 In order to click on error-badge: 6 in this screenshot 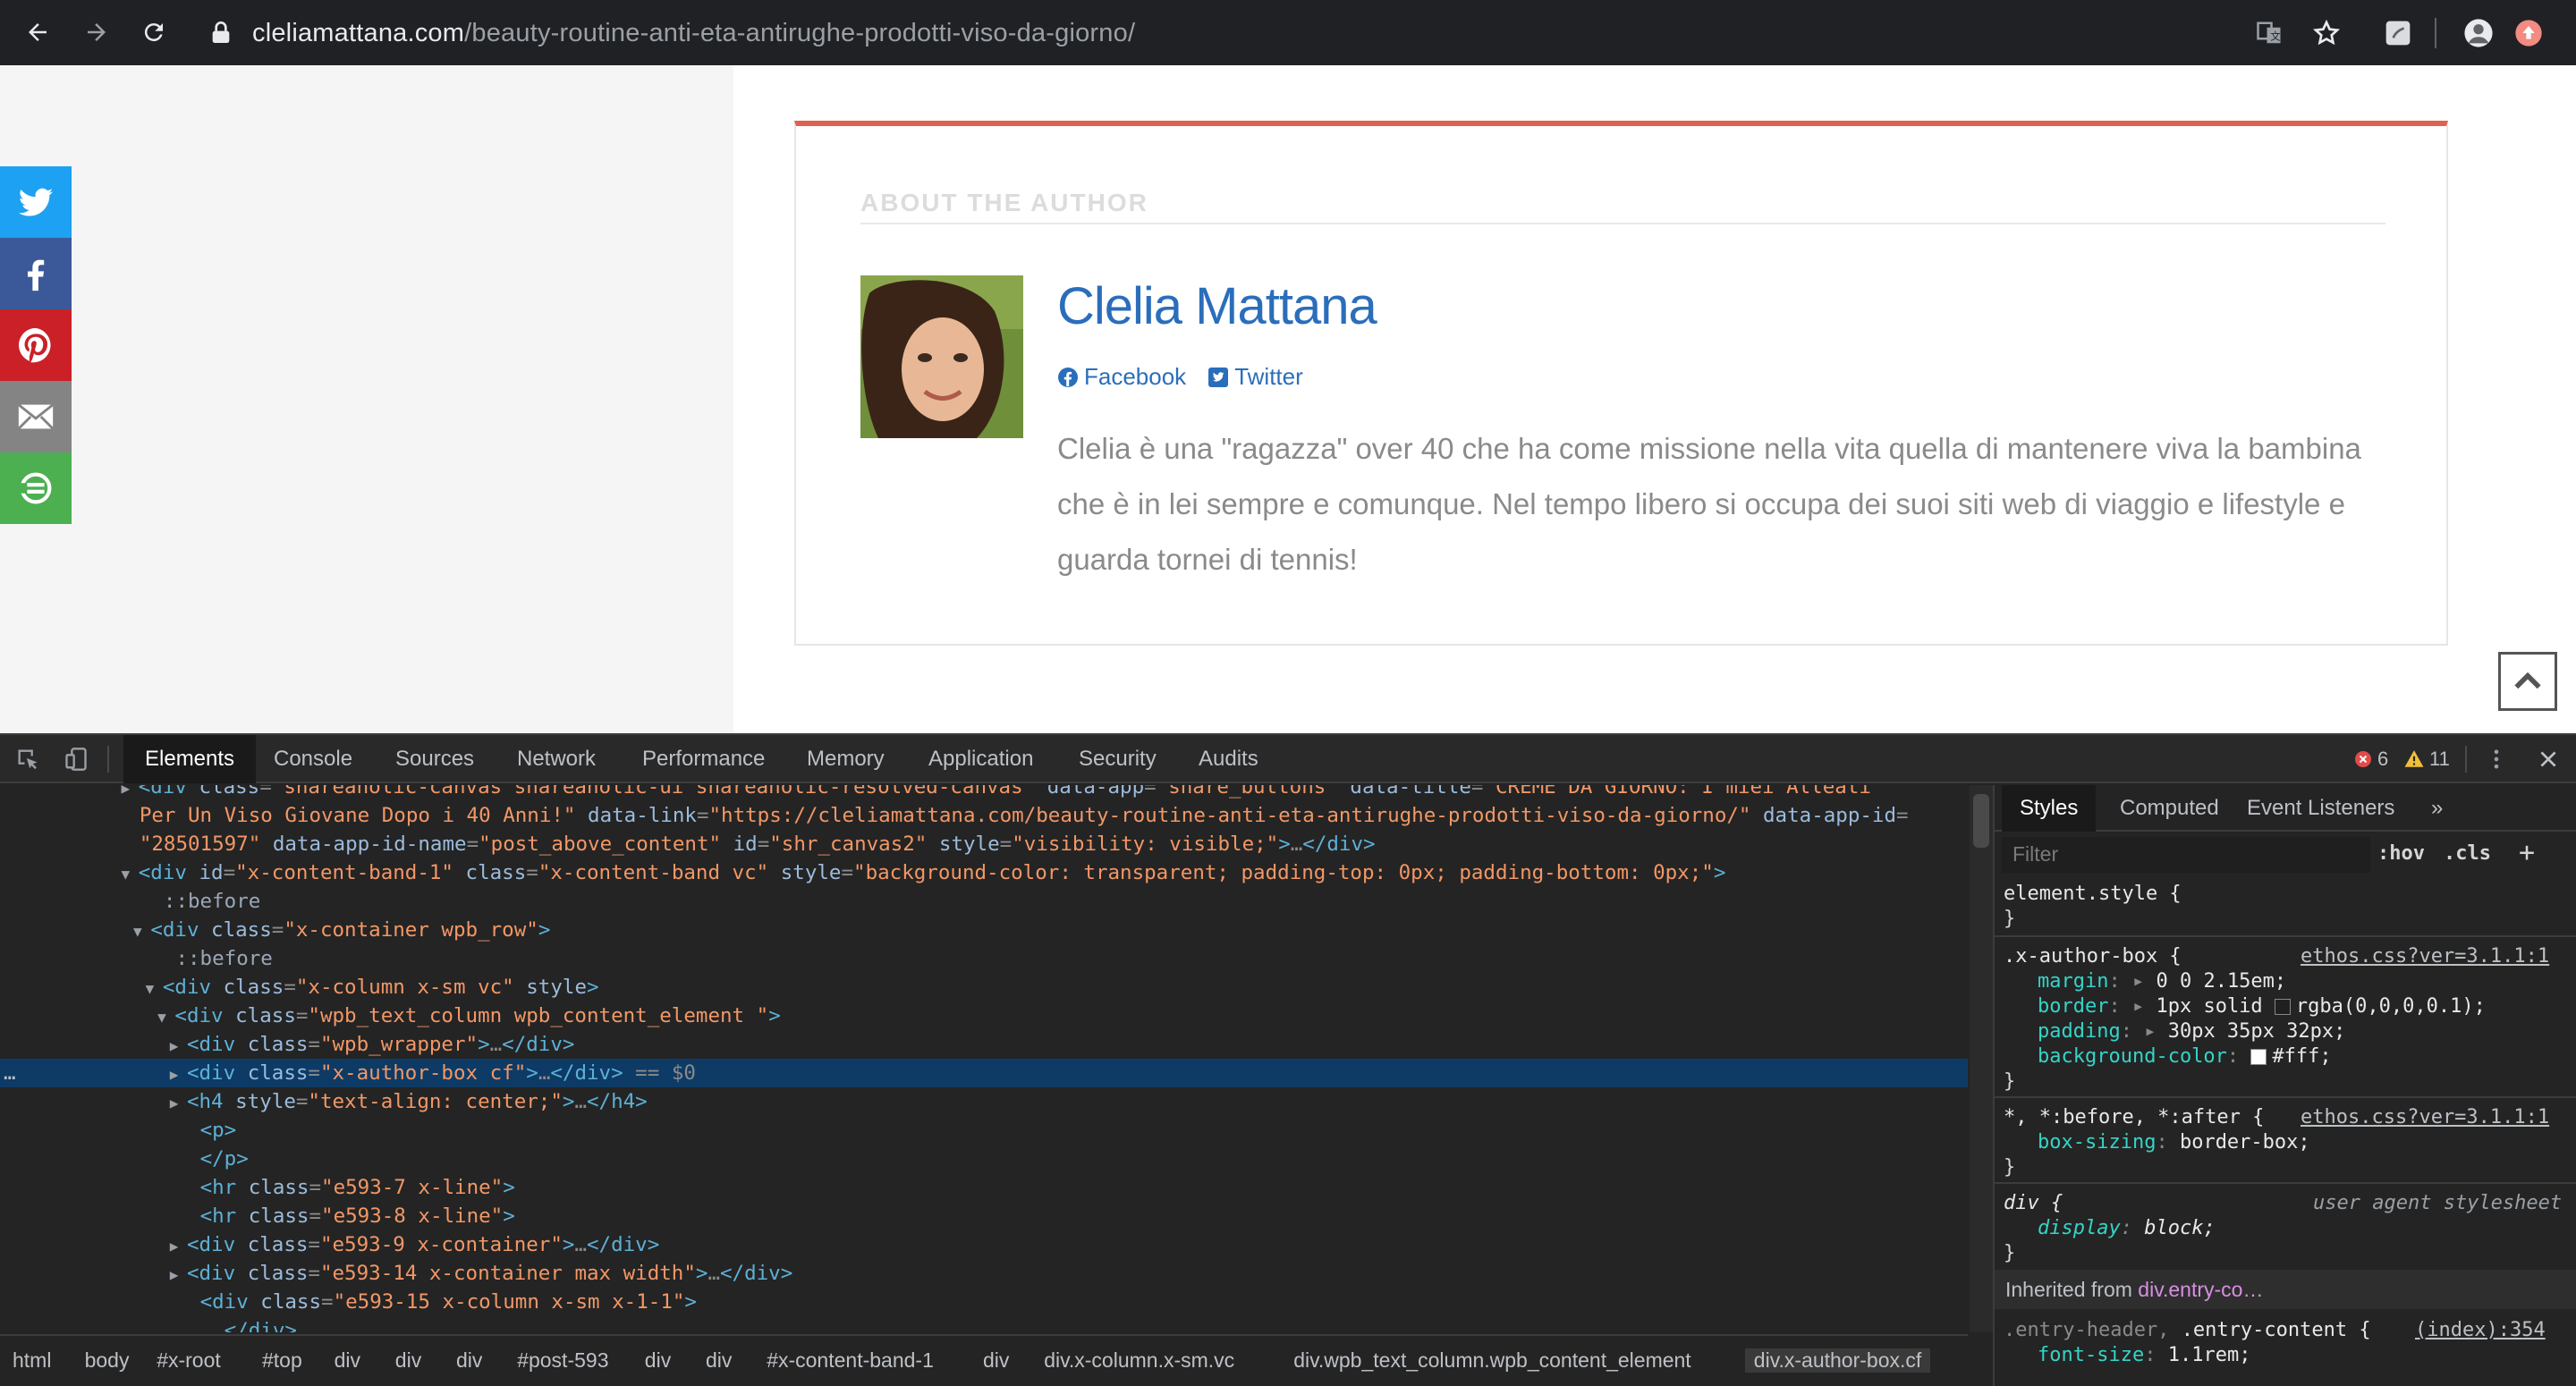, I will do `click(2371, 759)`.